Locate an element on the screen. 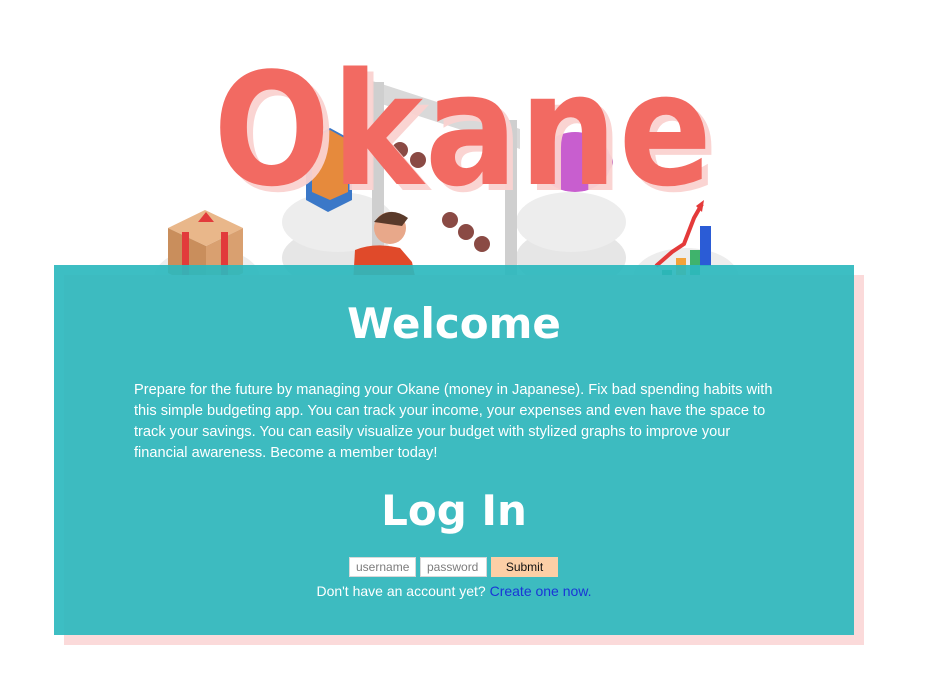 The height and width of the screenshot is (678, 927). submit-button: Submit is located at coordinates (524, 567).